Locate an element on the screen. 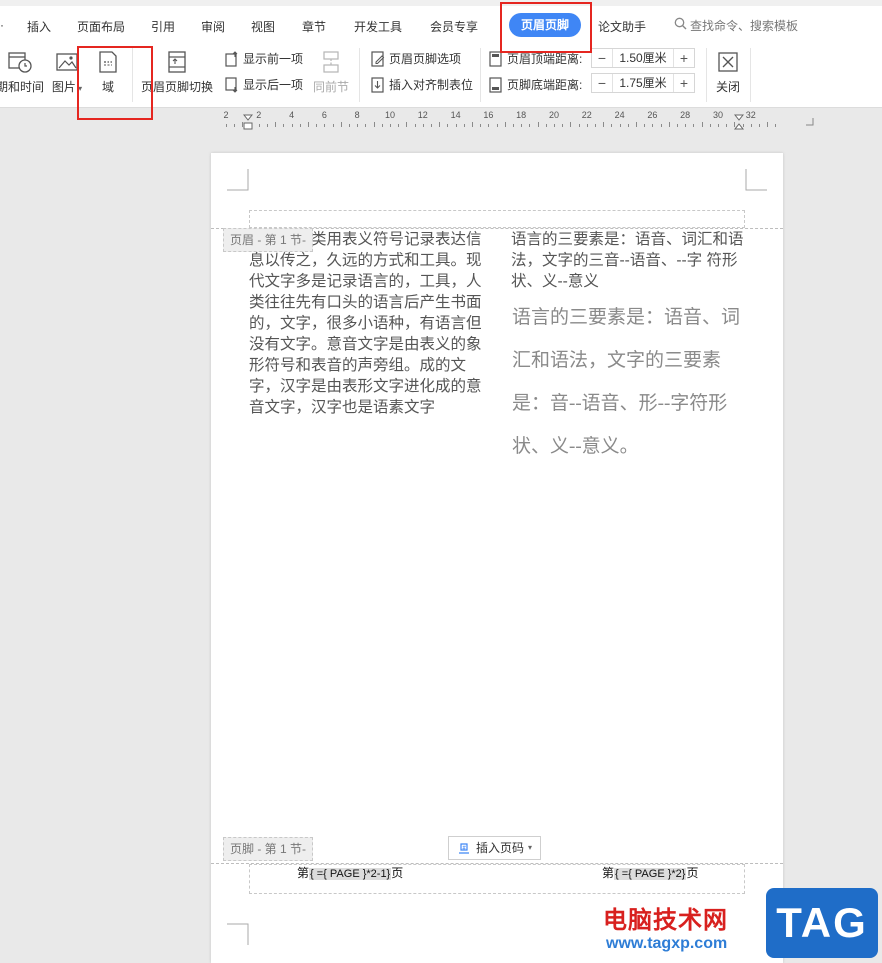 Image resolution: width=882 pixels, height=963 pixels. tab-review: 审阅 is located at coordinates (213, 26).